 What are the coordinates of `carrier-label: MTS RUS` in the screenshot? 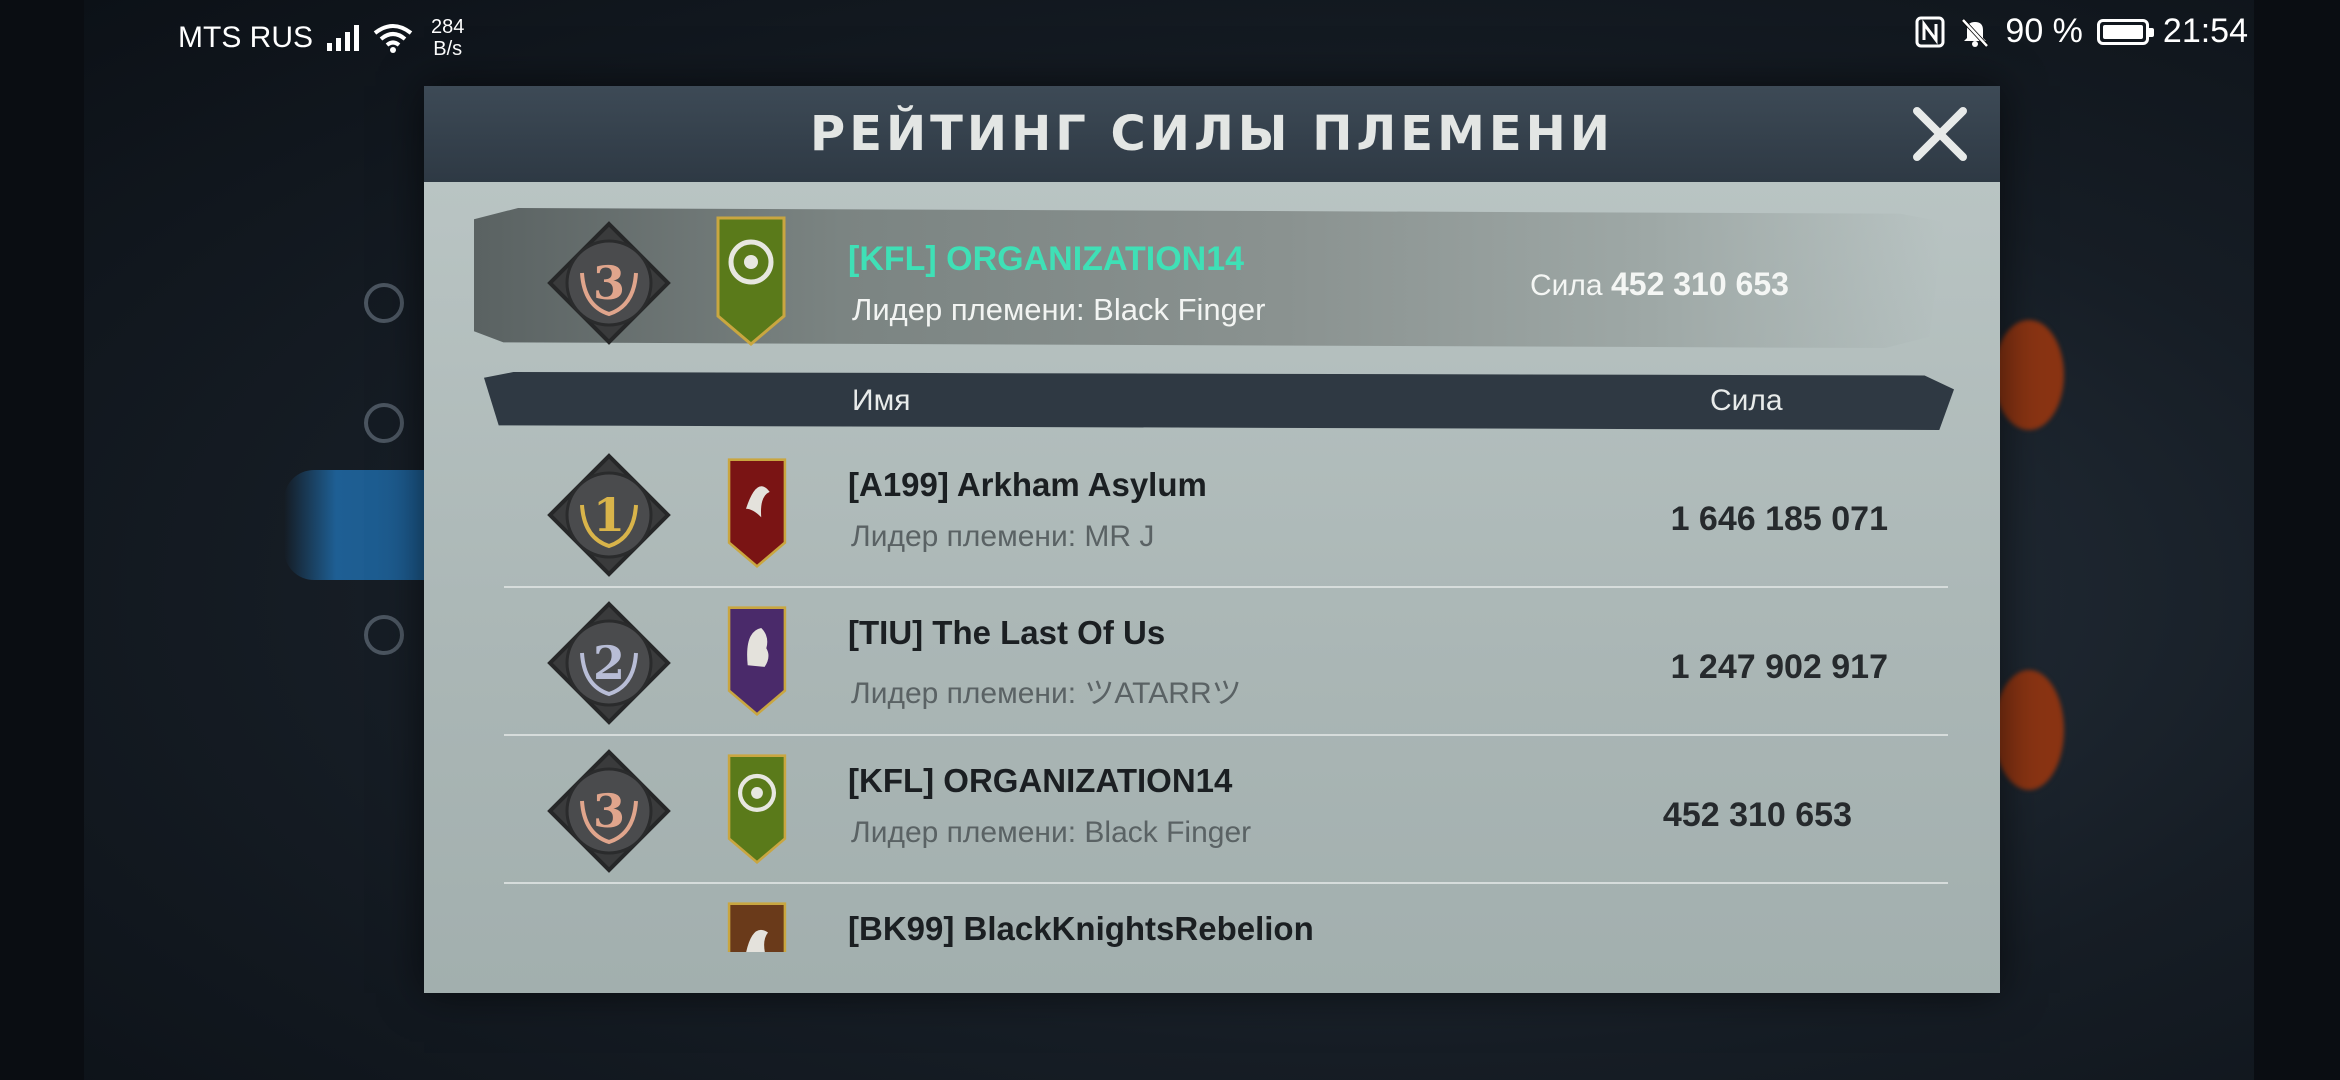 It's located at (245, 37).